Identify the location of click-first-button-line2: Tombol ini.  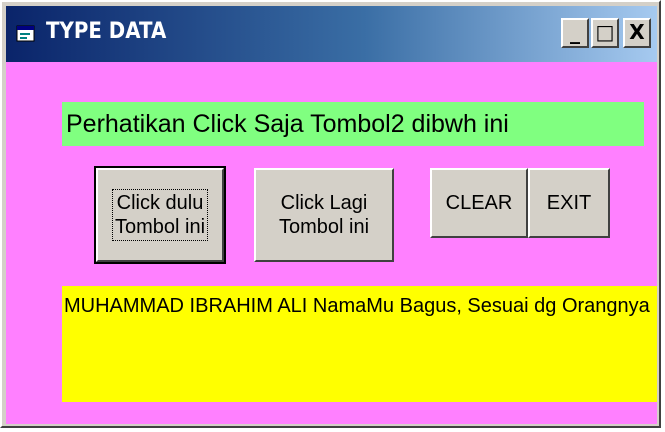
(160, 227).